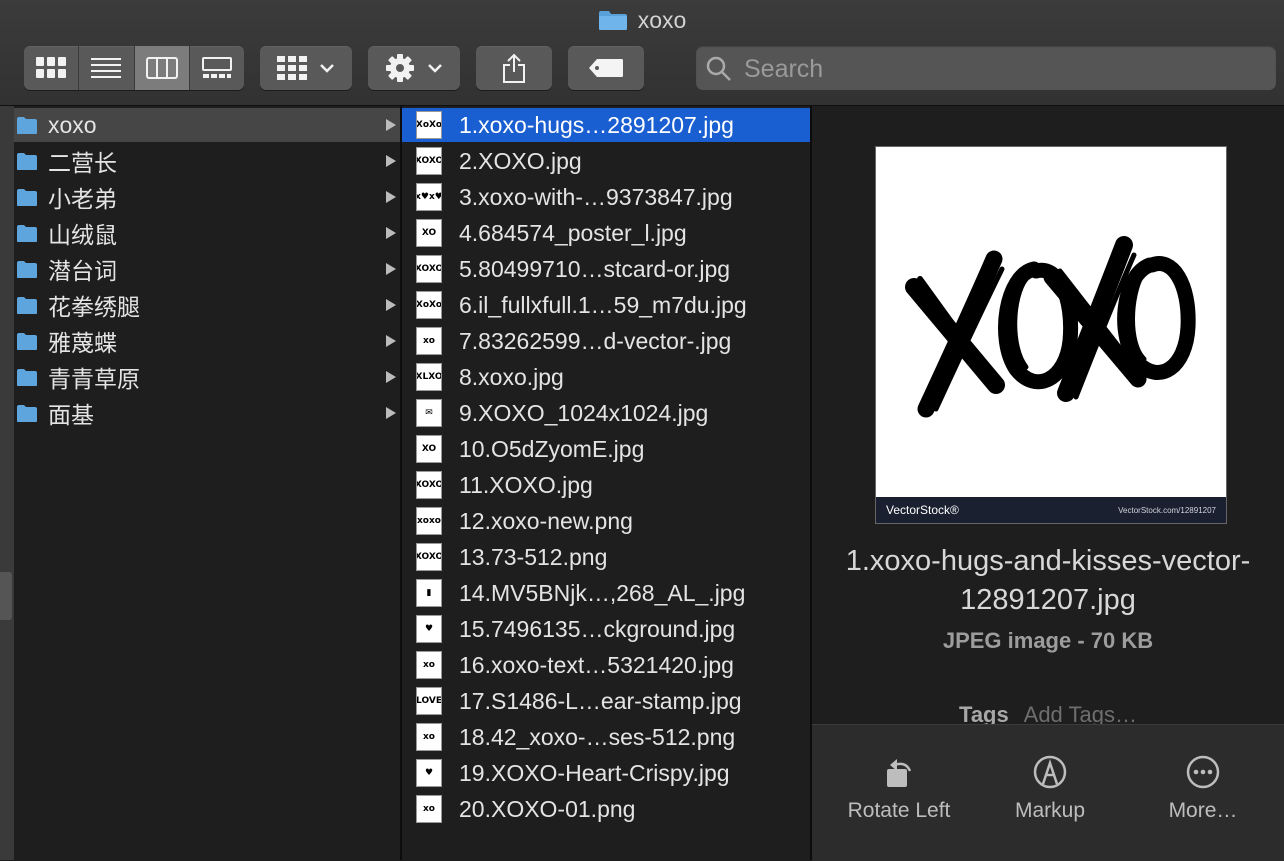 This screenshot has height=861, width=1284. I want to click on file-row: xo 7.83262599…d-vector-.jpg, so click(606, 341).